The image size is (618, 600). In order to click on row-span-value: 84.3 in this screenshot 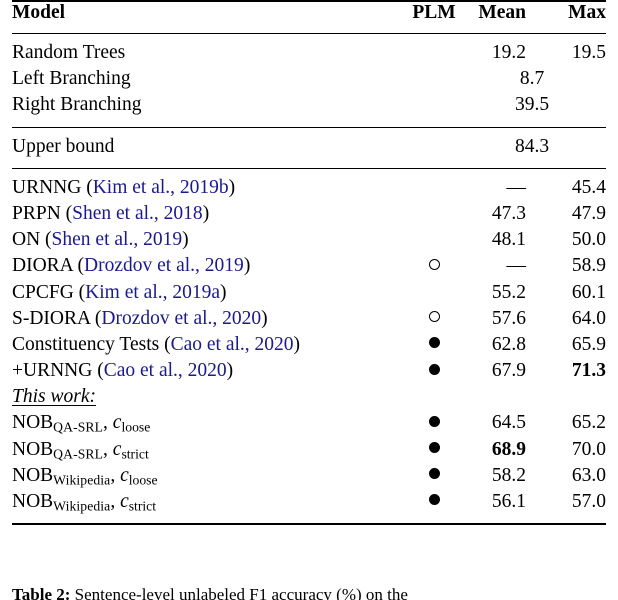, I will do `click(532, 146)`.